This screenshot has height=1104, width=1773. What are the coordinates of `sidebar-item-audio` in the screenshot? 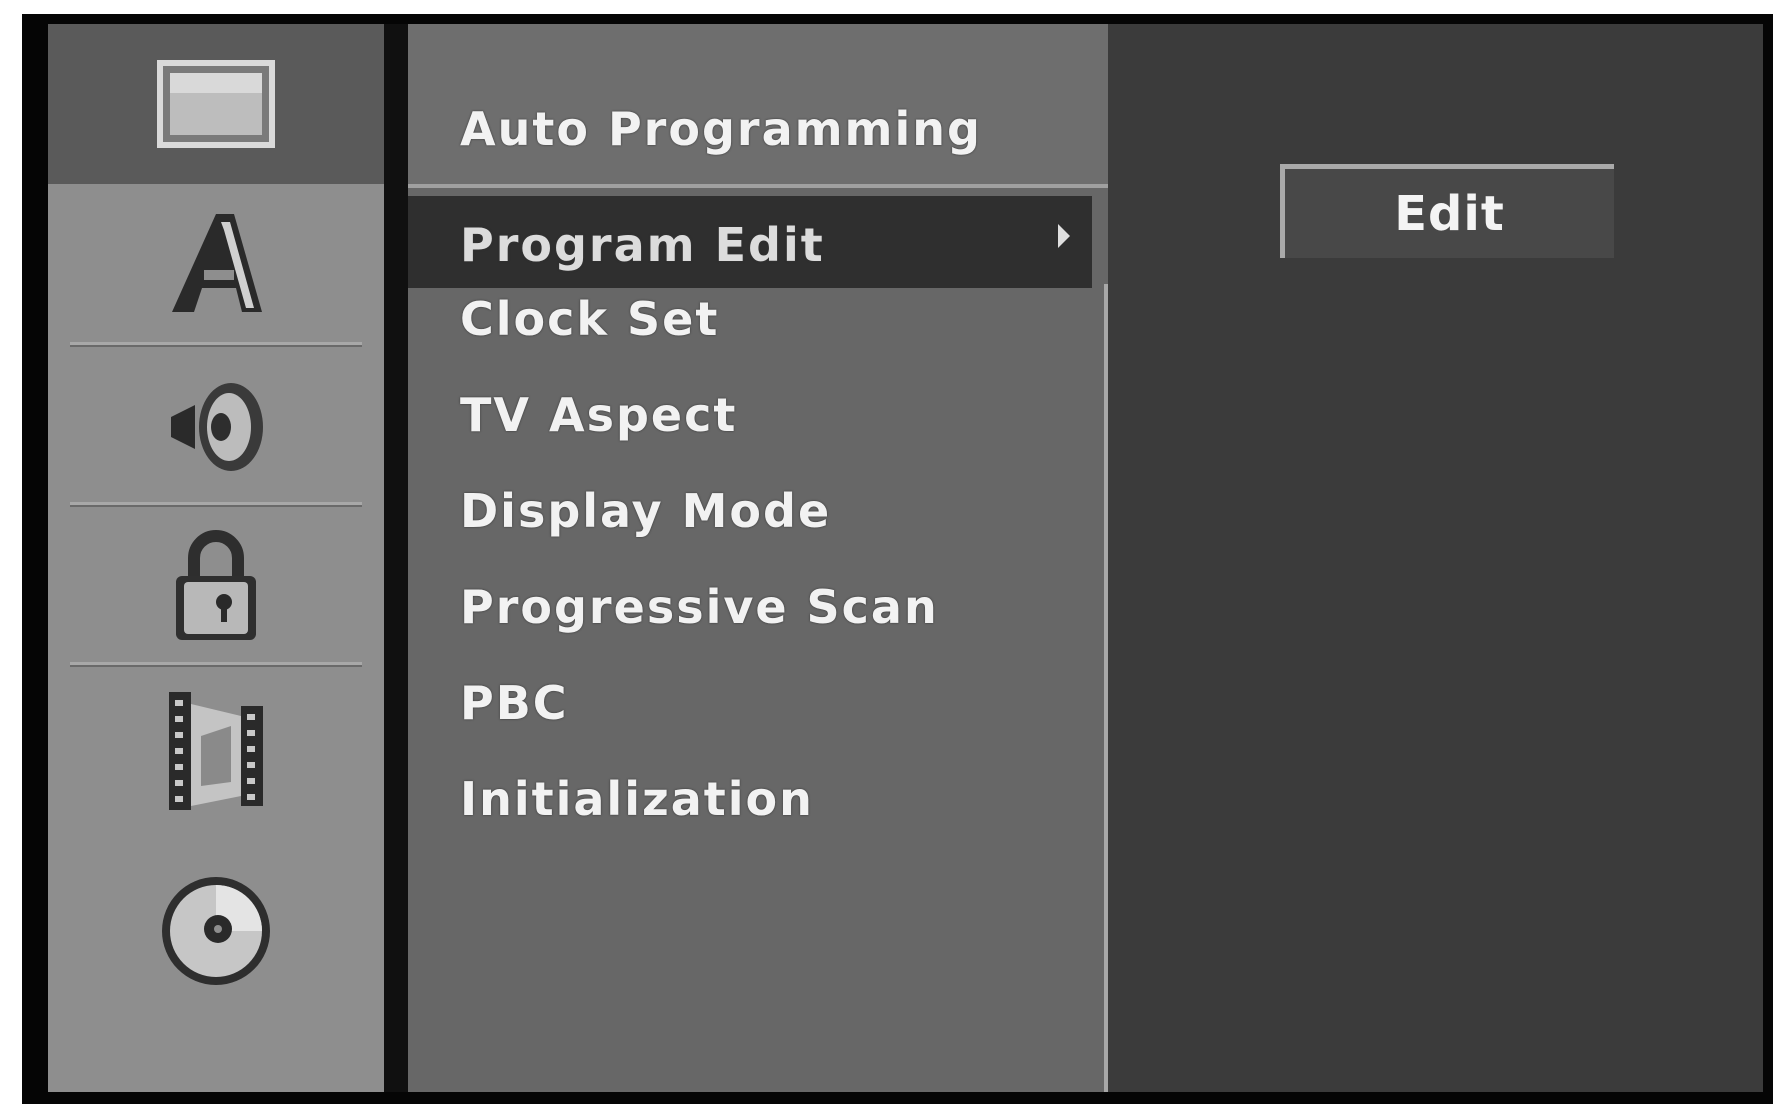 It's located at (216, 424).